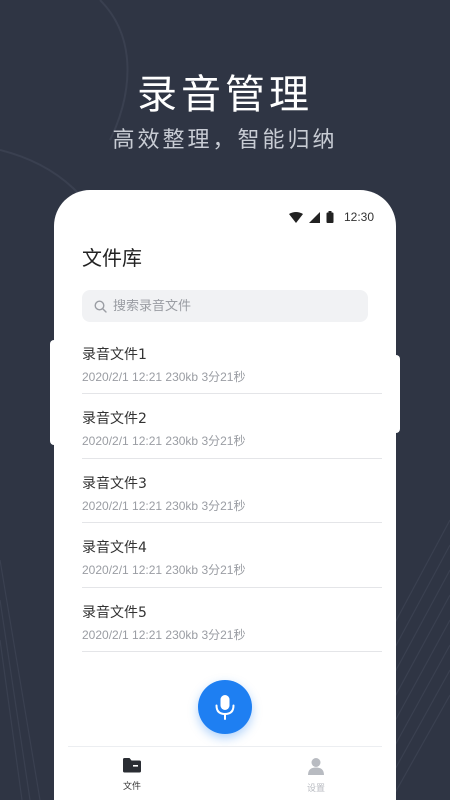  I want to click on microphone-icon, so click(225, 707).